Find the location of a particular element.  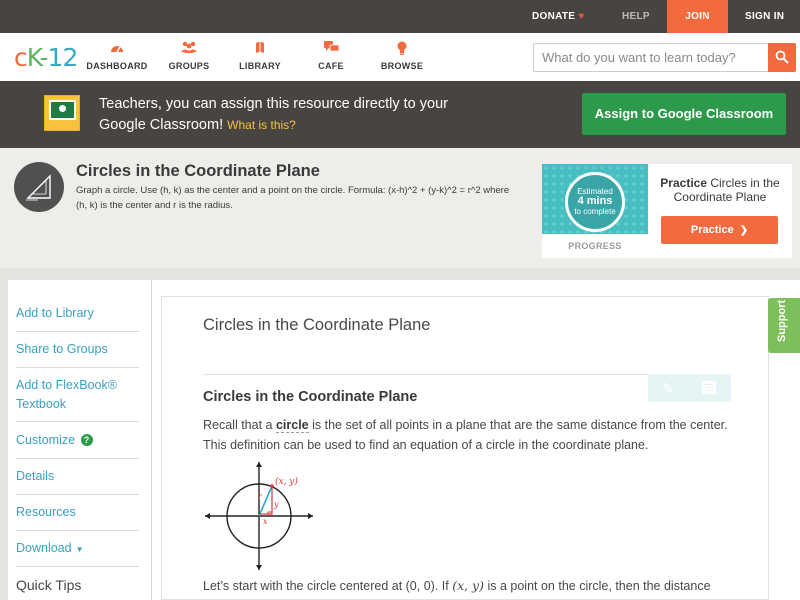

add-to-library-link: Add to Library is located at coordinates (77, 318).